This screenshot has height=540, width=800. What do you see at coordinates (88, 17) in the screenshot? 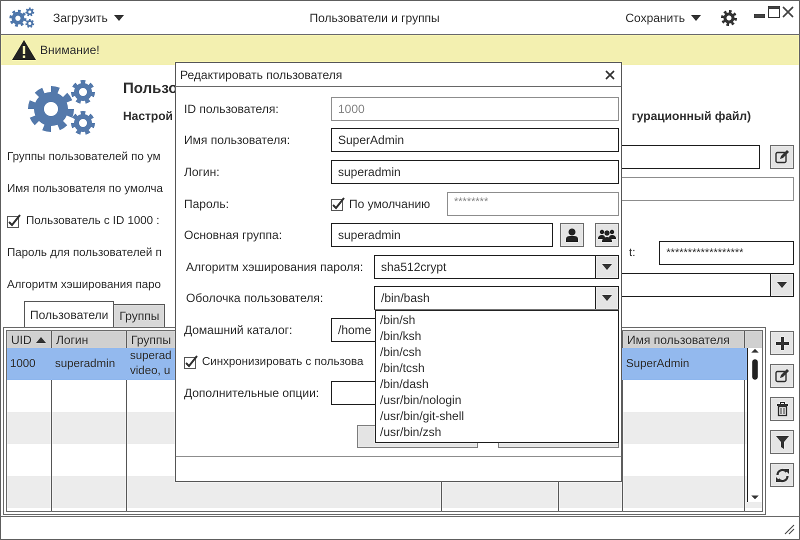
I see `load-menu: Загрузить` at bounding box center [88, 17].